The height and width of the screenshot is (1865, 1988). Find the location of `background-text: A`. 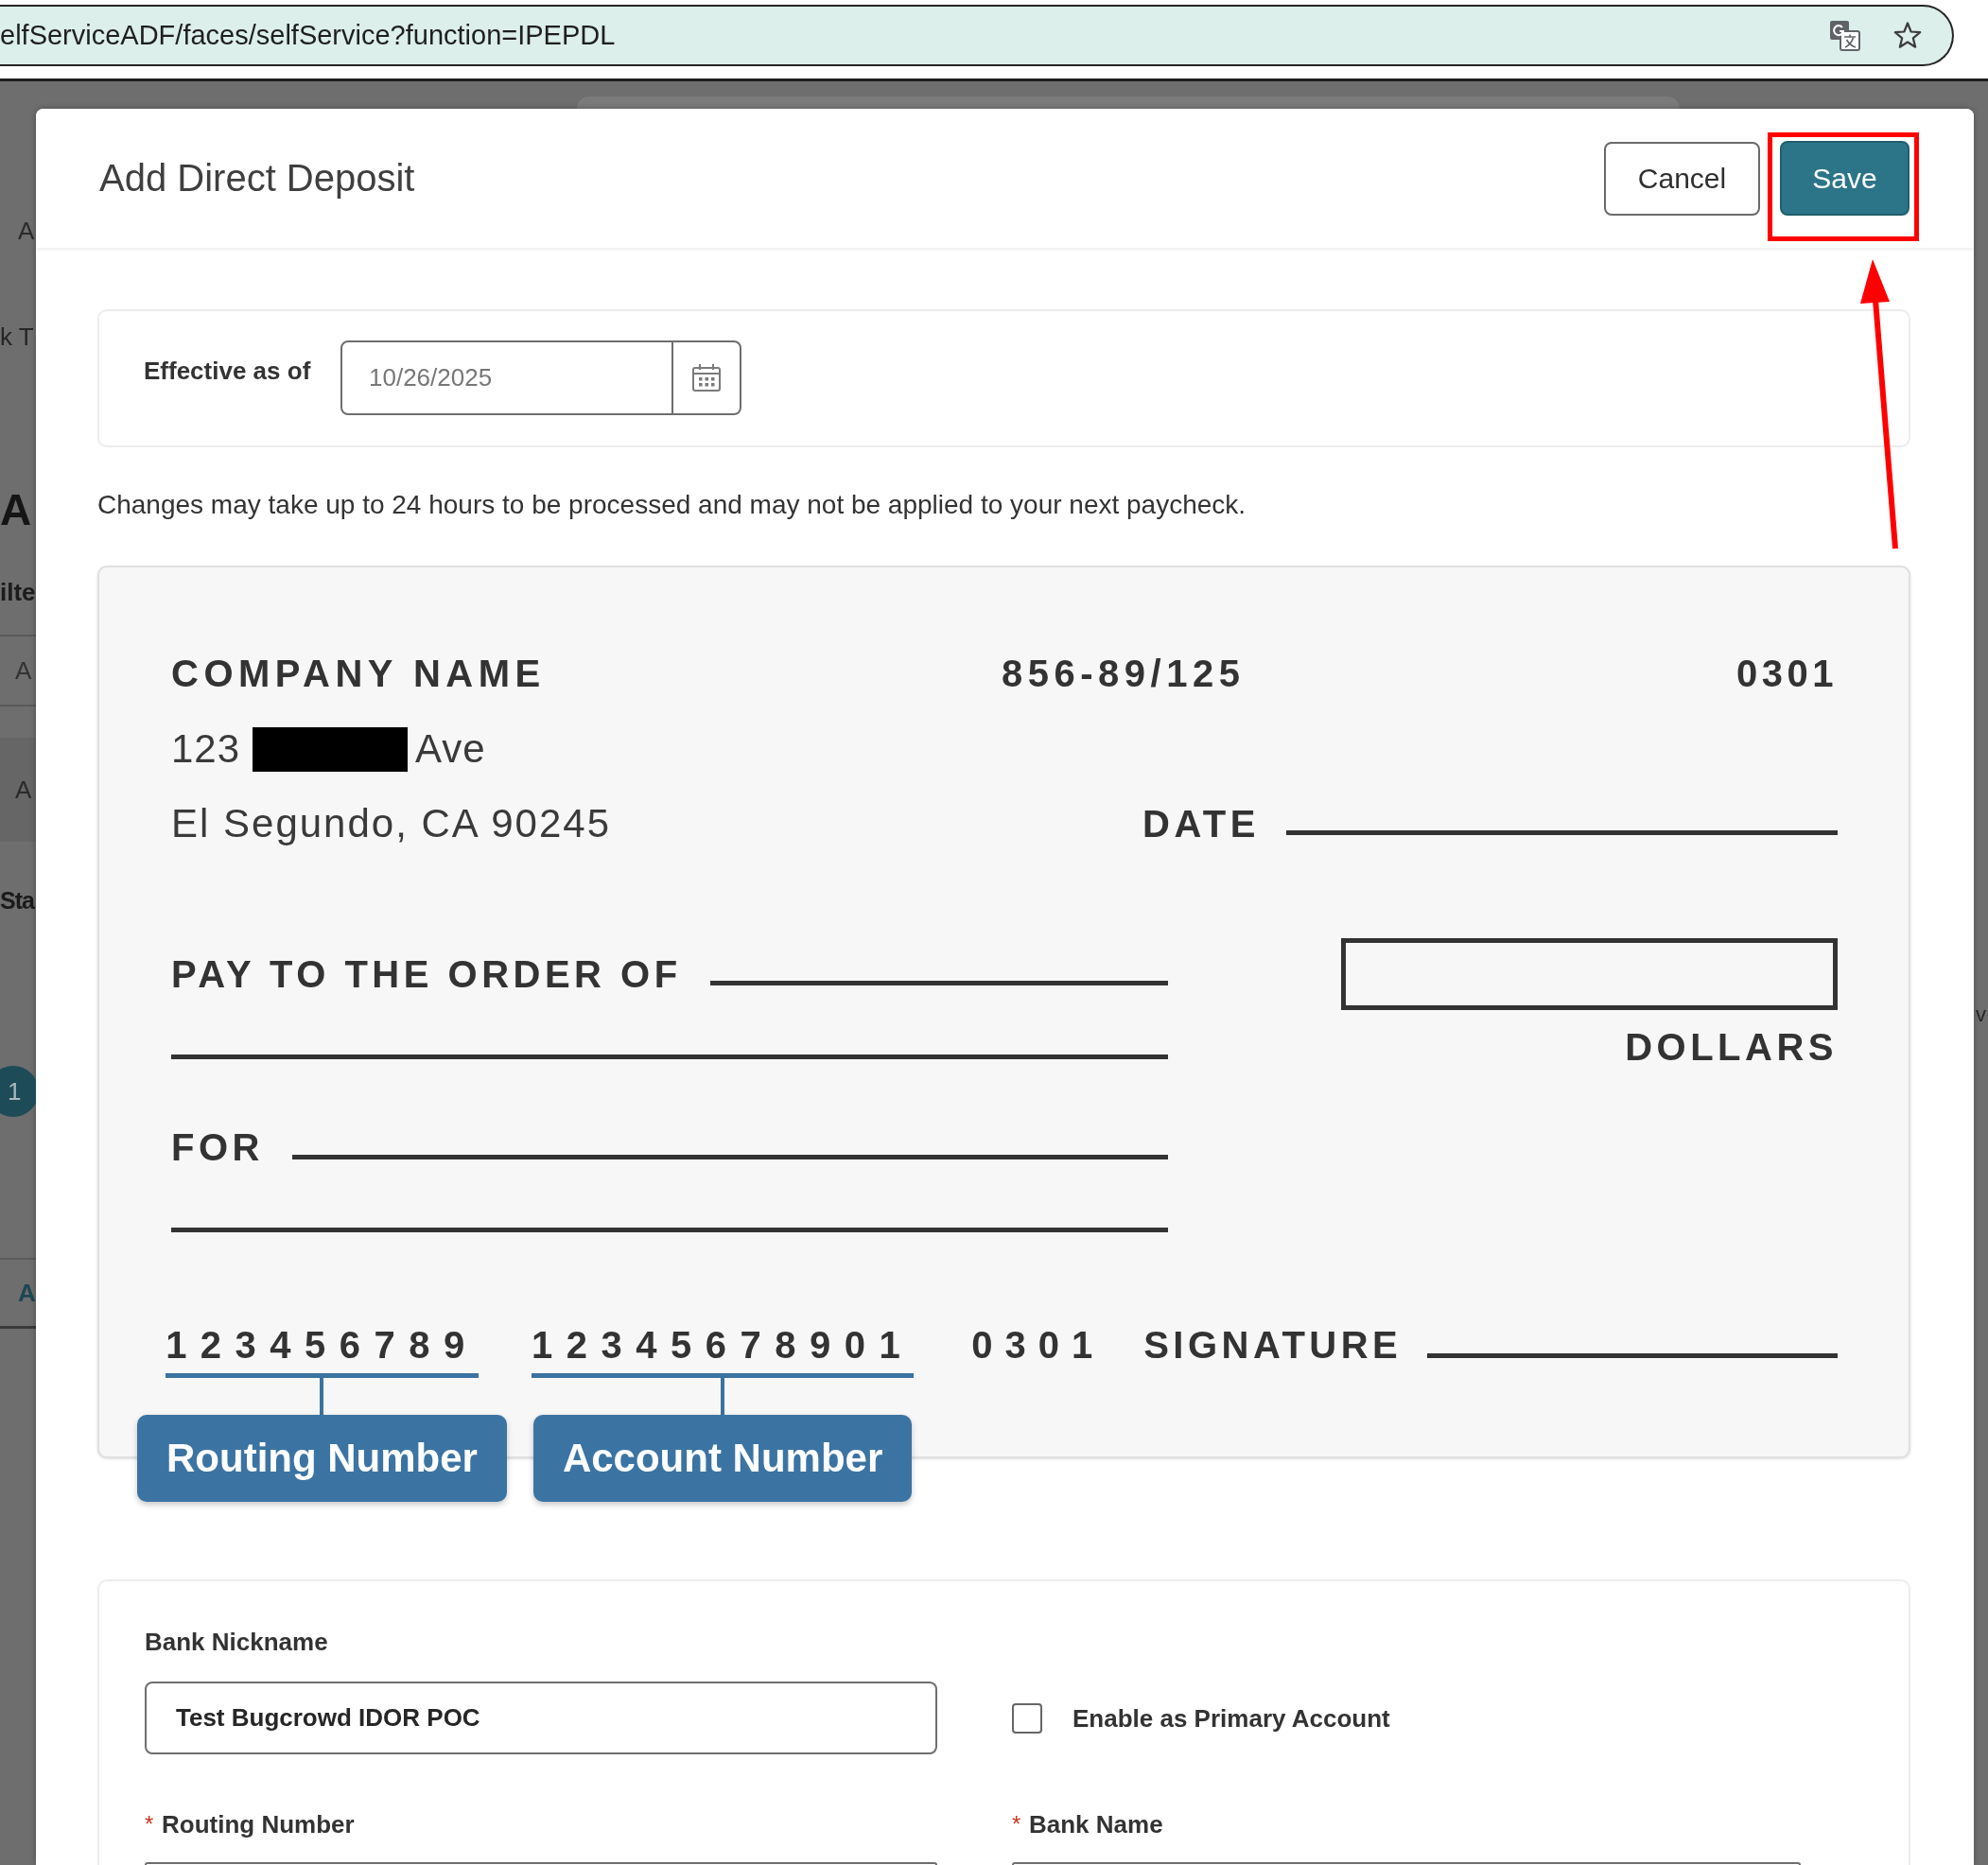

background-text: A is located at coordinates (27, 231).